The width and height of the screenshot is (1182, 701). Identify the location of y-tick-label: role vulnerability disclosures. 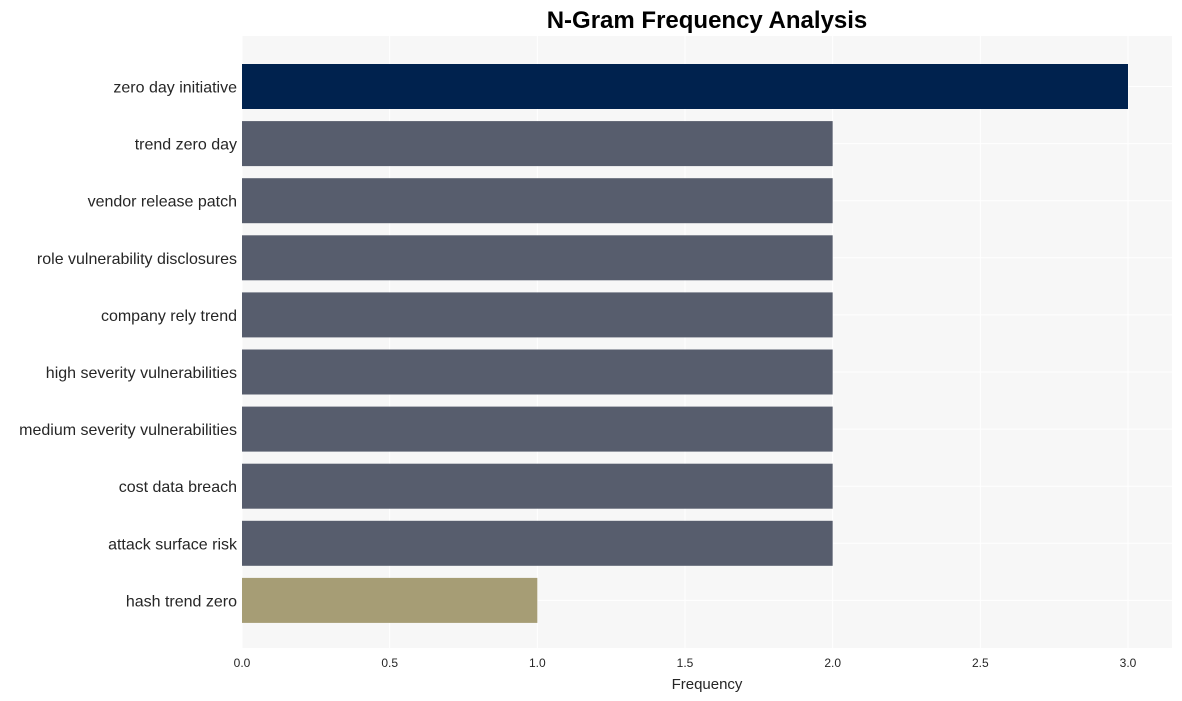
(137, 259).